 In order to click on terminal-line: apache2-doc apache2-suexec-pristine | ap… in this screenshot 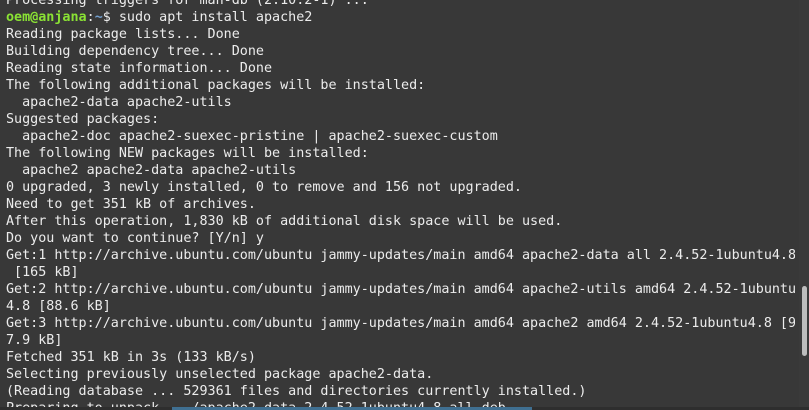, I will do `click(252, 136)`.